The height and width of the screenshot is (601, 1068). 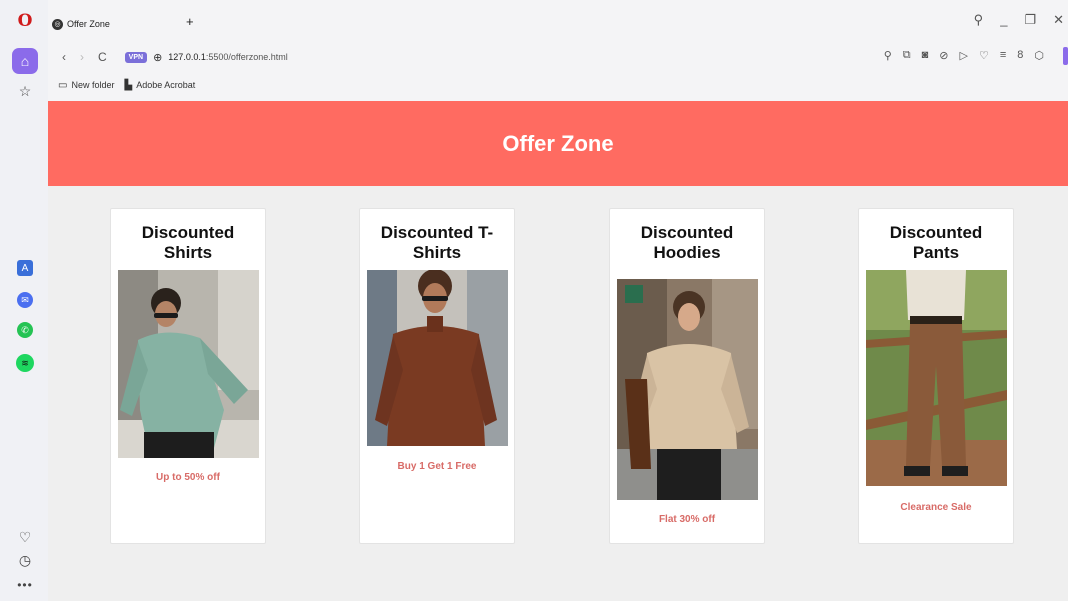 What do you see at coordinates (558, 23) in the screenshot?
I see `tab-bar: ◎ Offer Zone + ⚲ _ ❐ ✕` at bounding box center [558, 23].